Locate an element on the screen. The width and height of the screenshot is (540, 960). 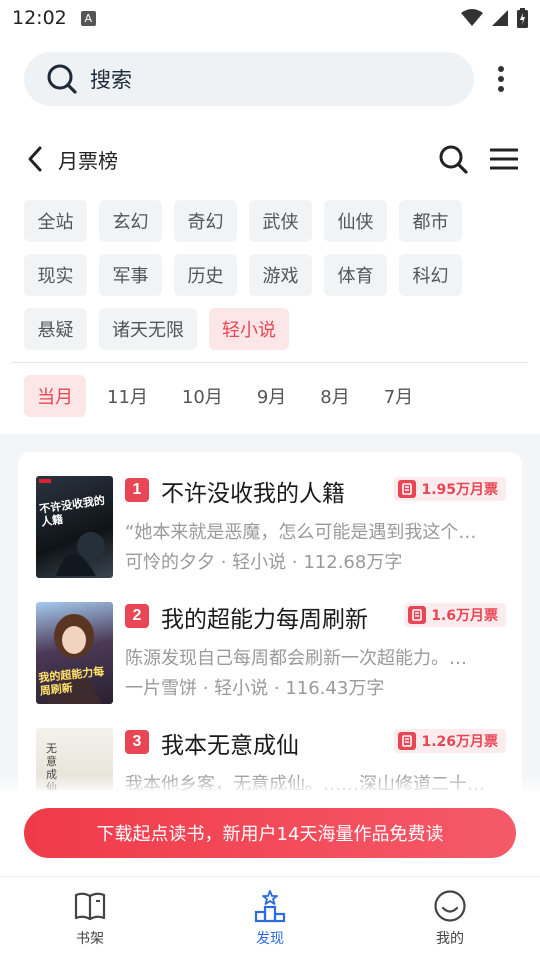
search-placeholder: 搜索 is located at coordinates (111, 80).